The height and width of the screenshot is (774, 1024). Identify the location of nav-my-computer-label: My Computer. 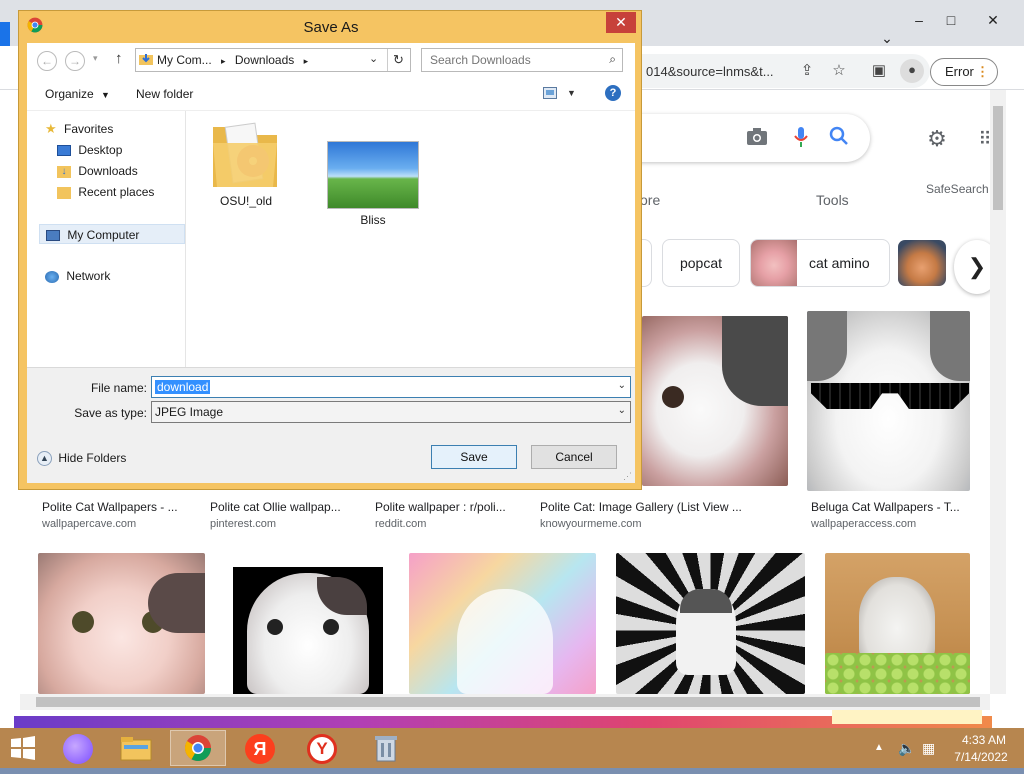
(103, 235).